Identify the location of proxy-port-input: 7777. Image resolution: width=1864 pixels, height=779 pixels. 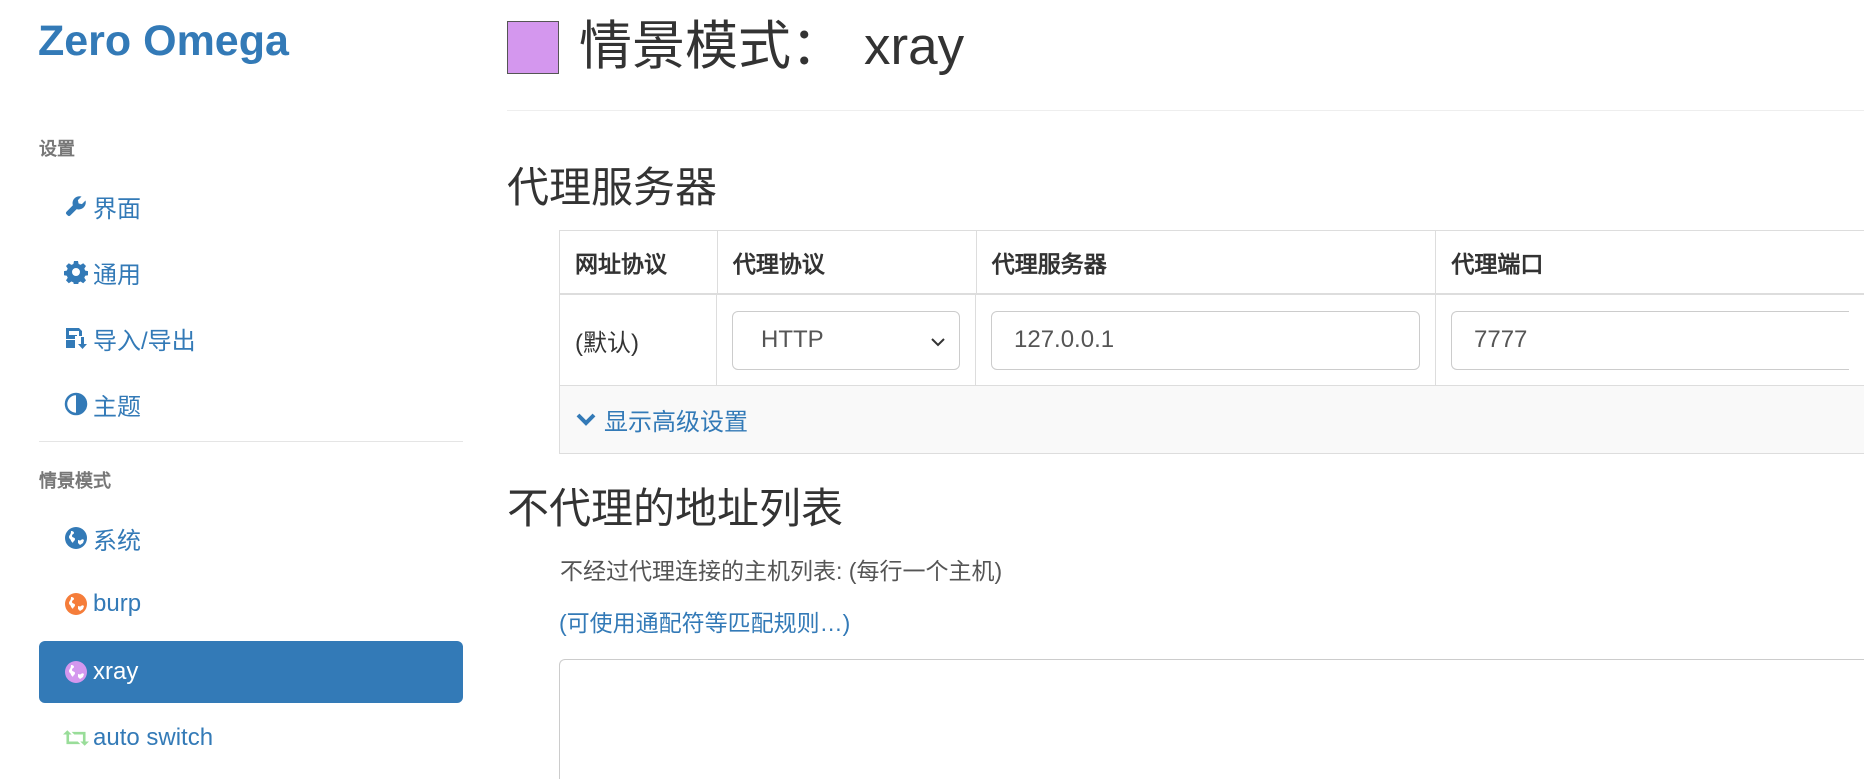
(1650, 340).